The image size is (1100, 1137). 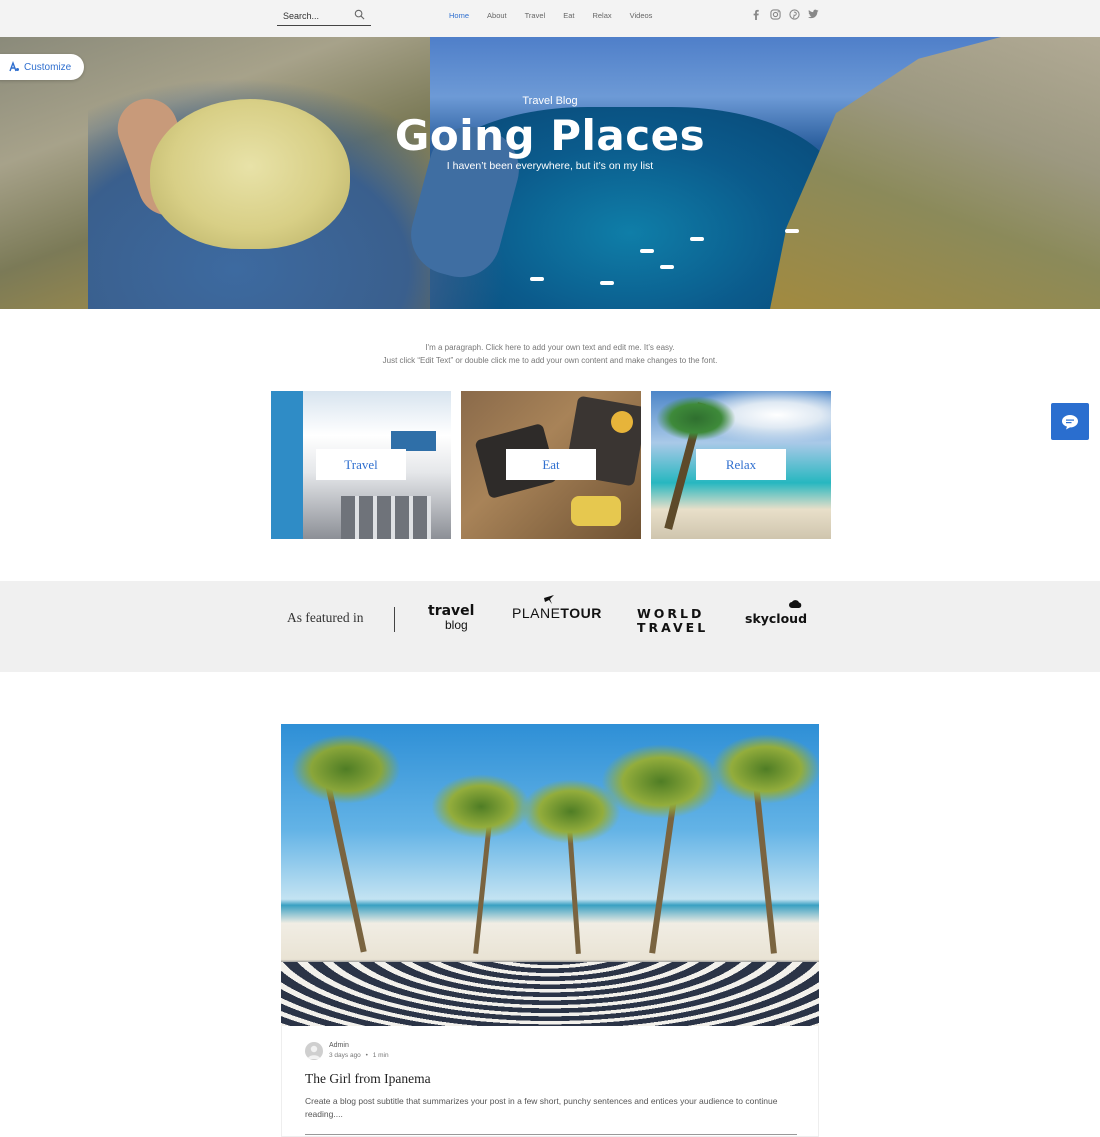 I want to click on twitter-icon, so click(x=813, y=14).